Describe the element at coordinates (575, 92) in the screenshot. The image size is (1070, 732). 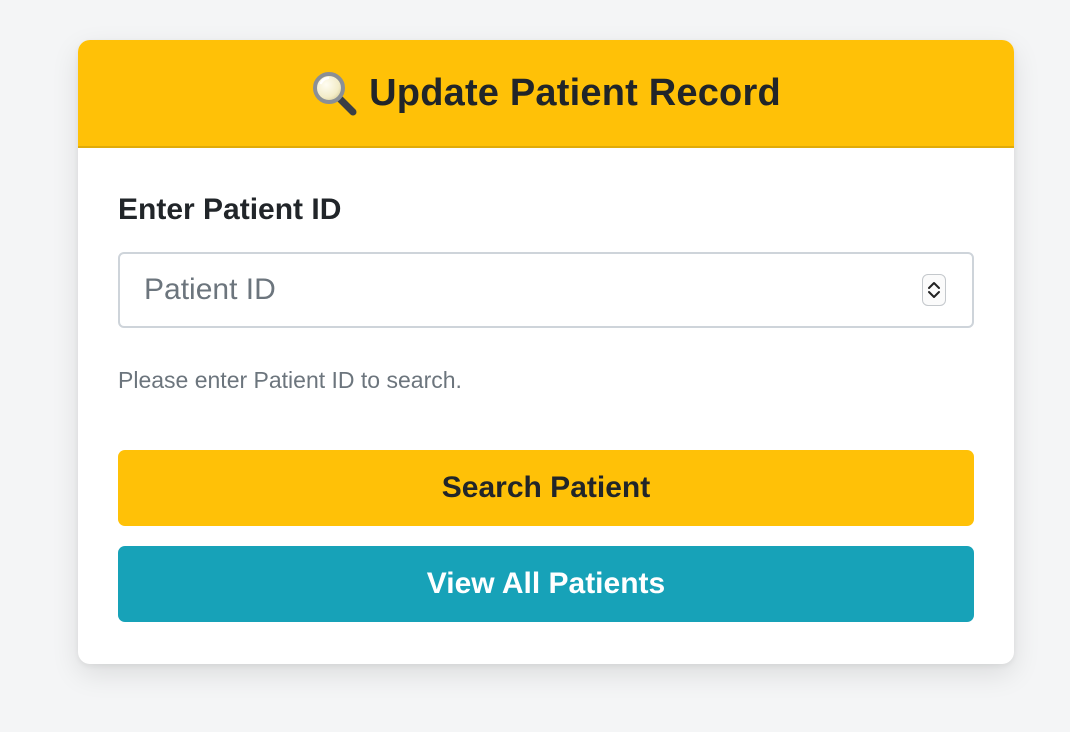
I see `page-title: Update Patient Record` at that location.